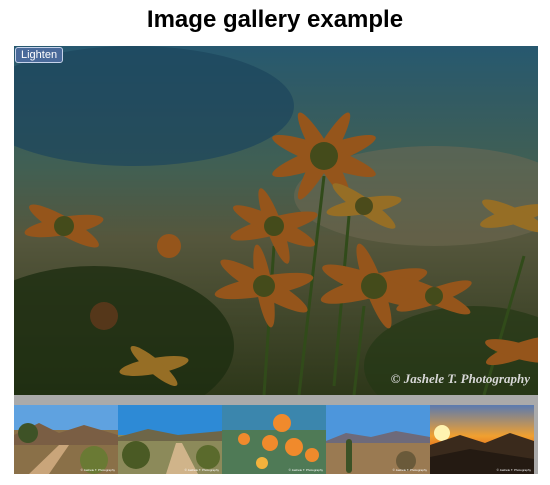 This screenshot has height=485, width=550. I want to click on saguaro-photo, so click(378, 439).